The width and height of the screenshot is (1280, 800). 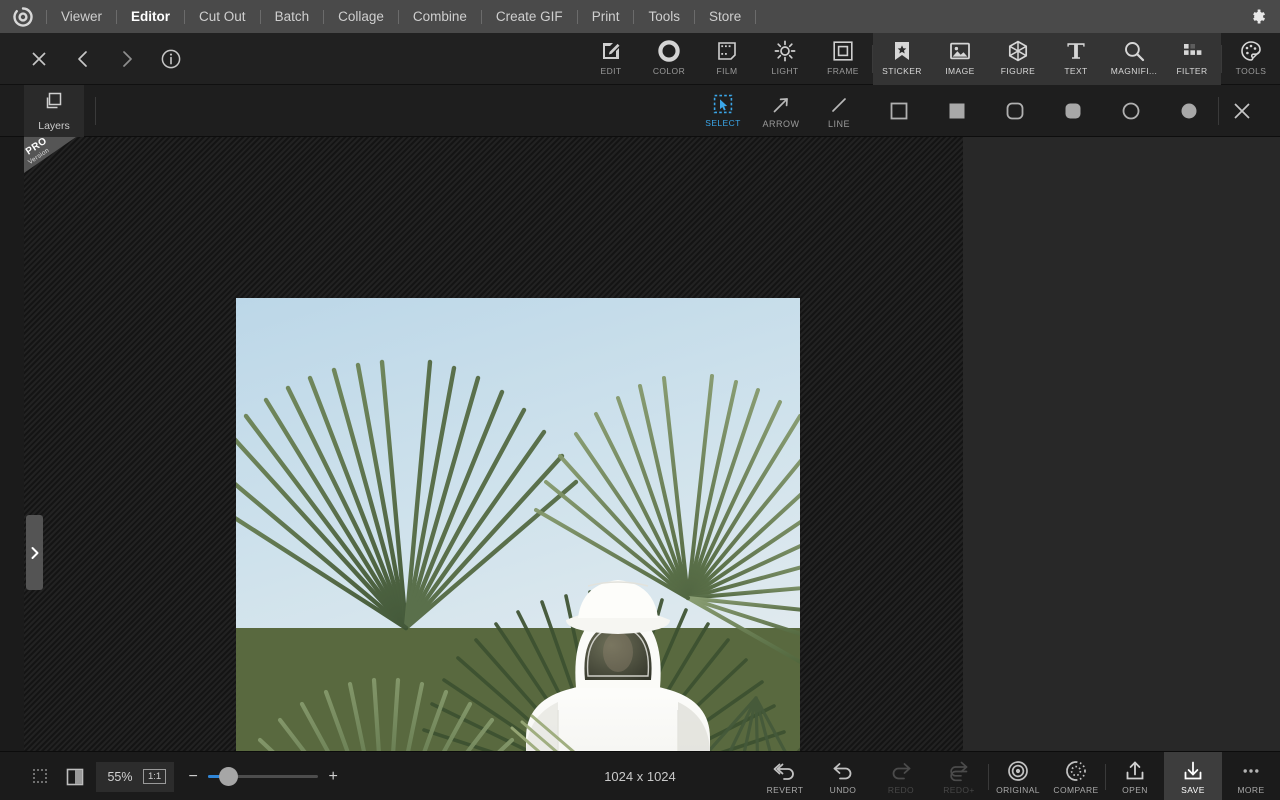 What do you see at coordinates (1018, 776) in the screenshot?
I see `action-button-original: ORIGINAL` at bounding box center [1018, 776].